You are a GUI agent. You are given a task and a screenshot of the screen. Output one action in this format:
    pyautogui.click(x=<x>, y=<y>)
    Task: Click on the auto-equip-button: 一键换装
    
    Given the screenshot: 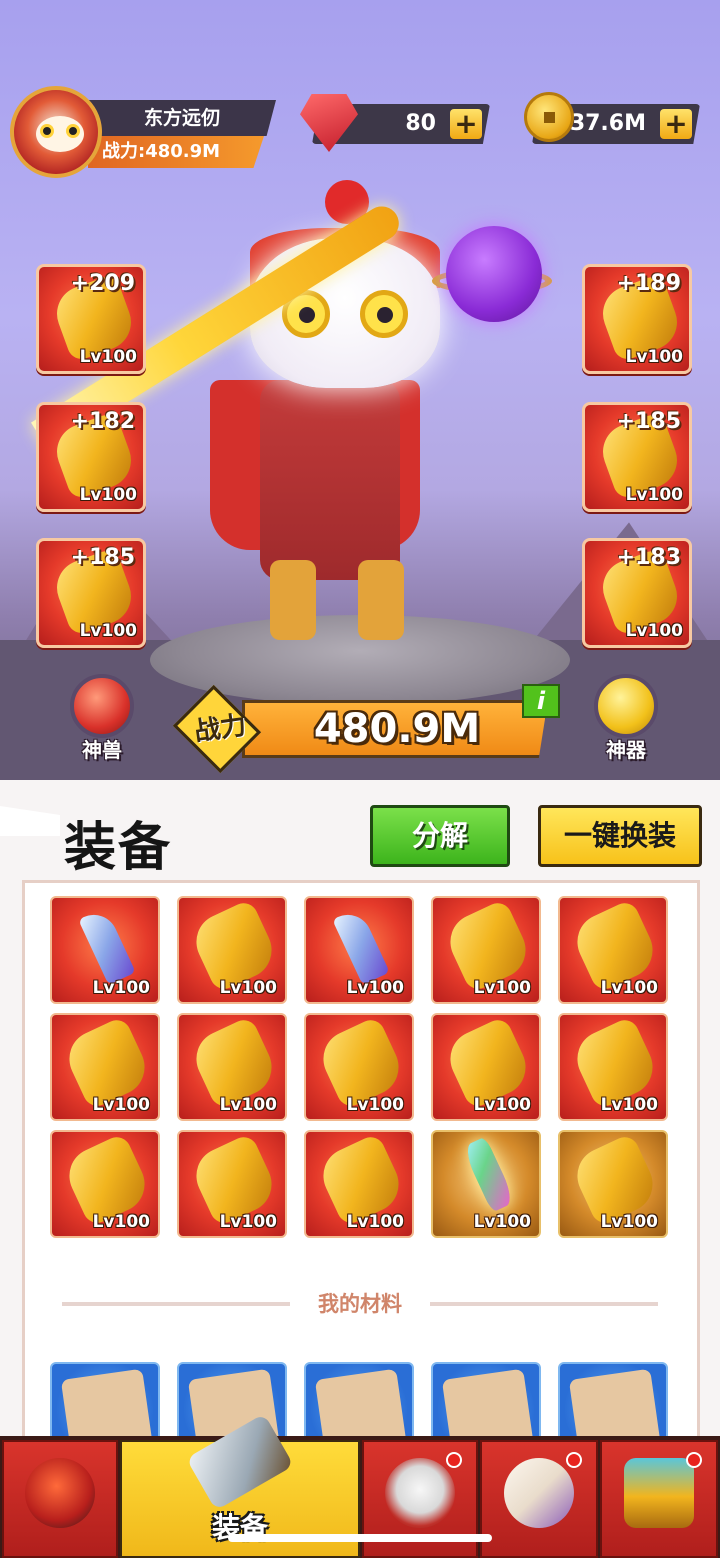 What is the action you would take?
    pyautogui.click(x=620, y=836)
    